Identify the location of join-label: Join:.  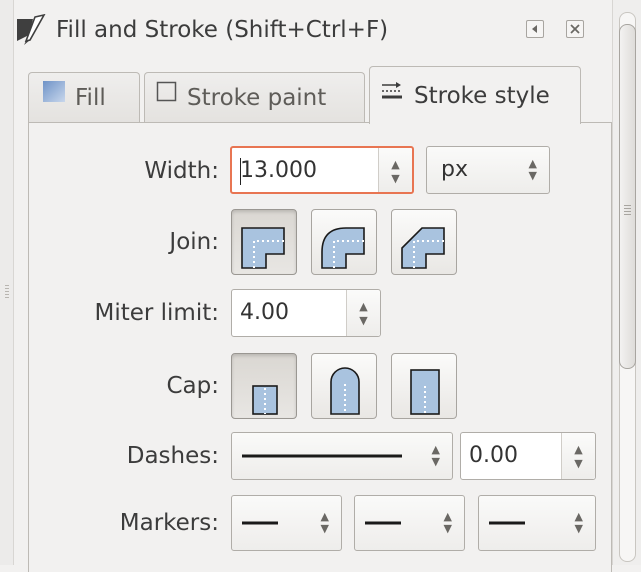
(194, 242).